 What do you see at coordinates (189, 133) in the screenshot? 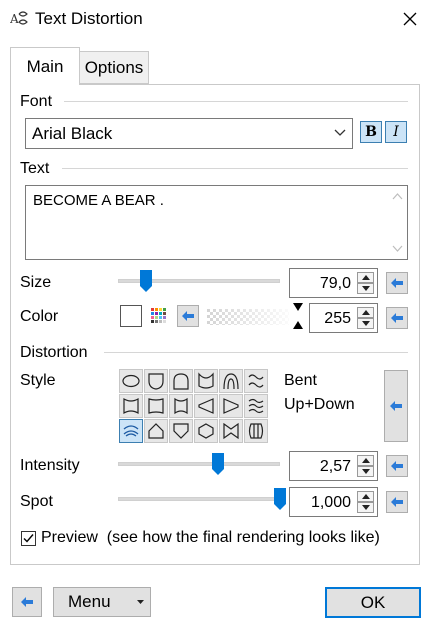
I see `font-combobox: Arial Black` at bounding box center [189, 133].